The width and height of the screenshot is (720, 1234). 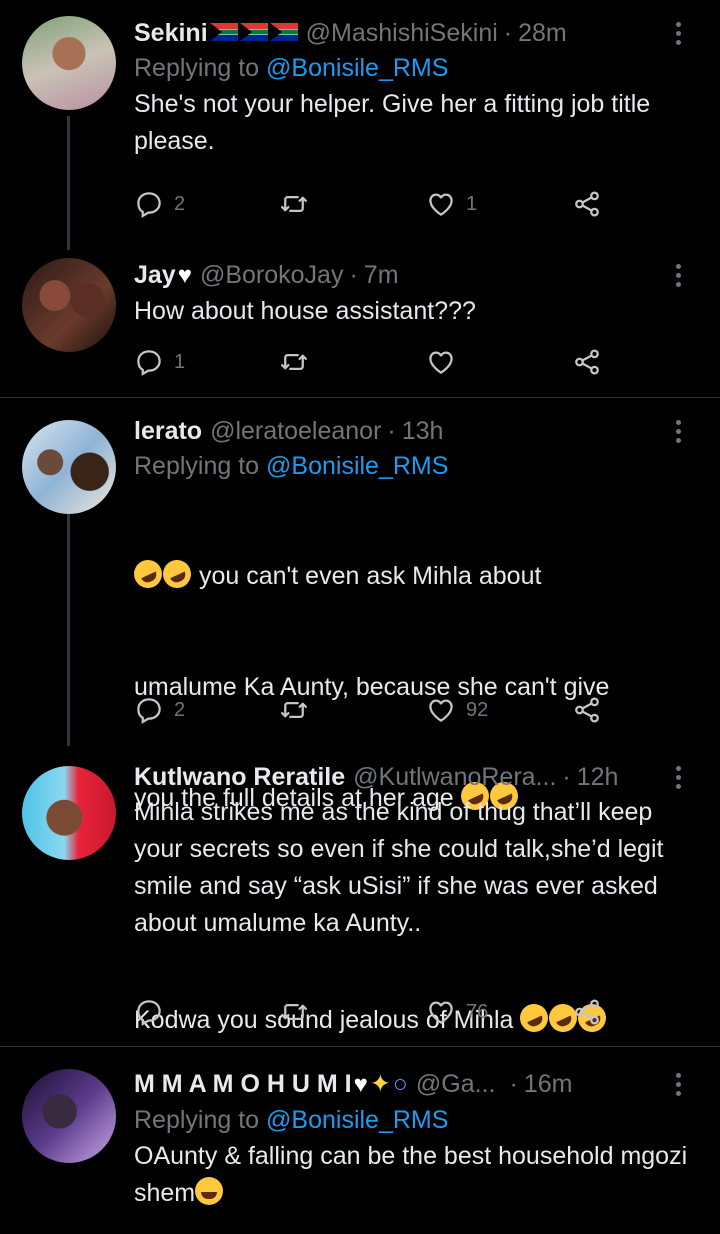 What do you see at coordinates (239, 777) in the screenshot?
I see `author-name: Kutlwano Reratile` at bounding box center [239, 777].